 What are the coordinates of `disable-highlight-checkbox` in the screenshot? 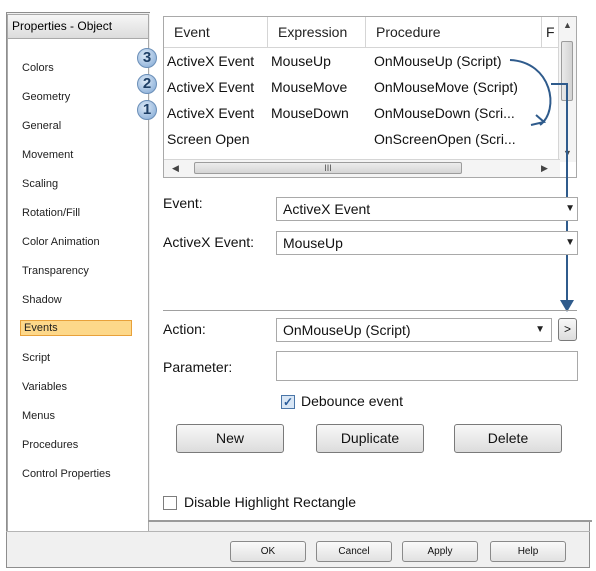 It's located at (170, 503).